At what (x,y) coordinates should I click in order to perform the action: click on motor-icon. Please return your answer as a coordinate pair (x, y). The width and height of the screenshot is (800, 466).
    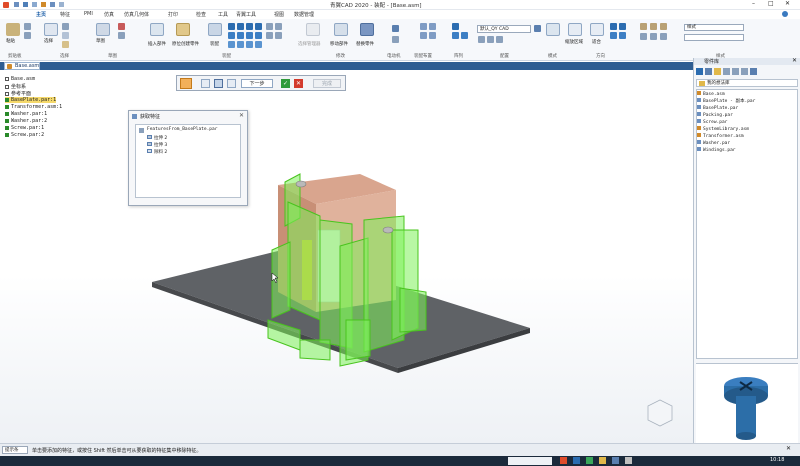
    Looking at the image, I should click on (395, 28).